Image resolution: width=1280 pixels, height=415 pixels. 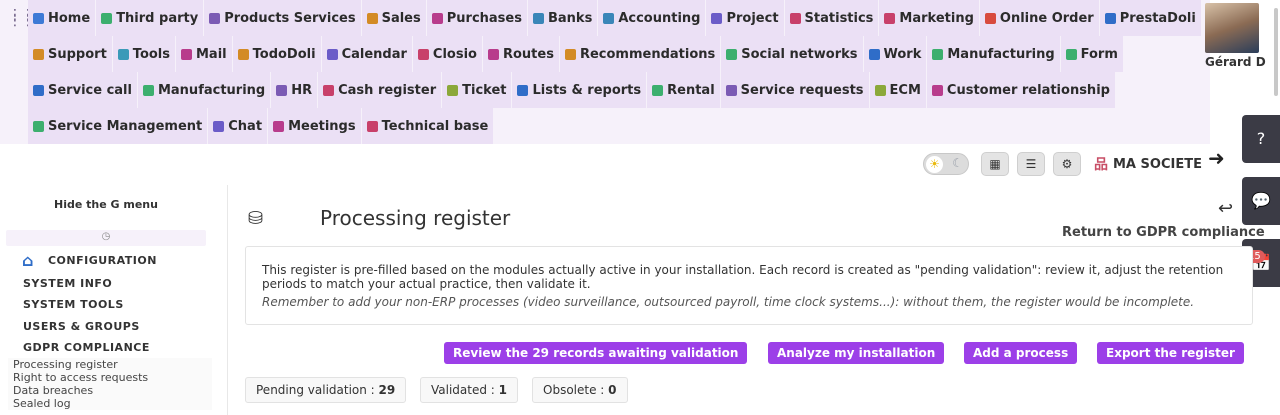 I want to click on stat-validated: Validated : 1, so click(x=469, y=390).